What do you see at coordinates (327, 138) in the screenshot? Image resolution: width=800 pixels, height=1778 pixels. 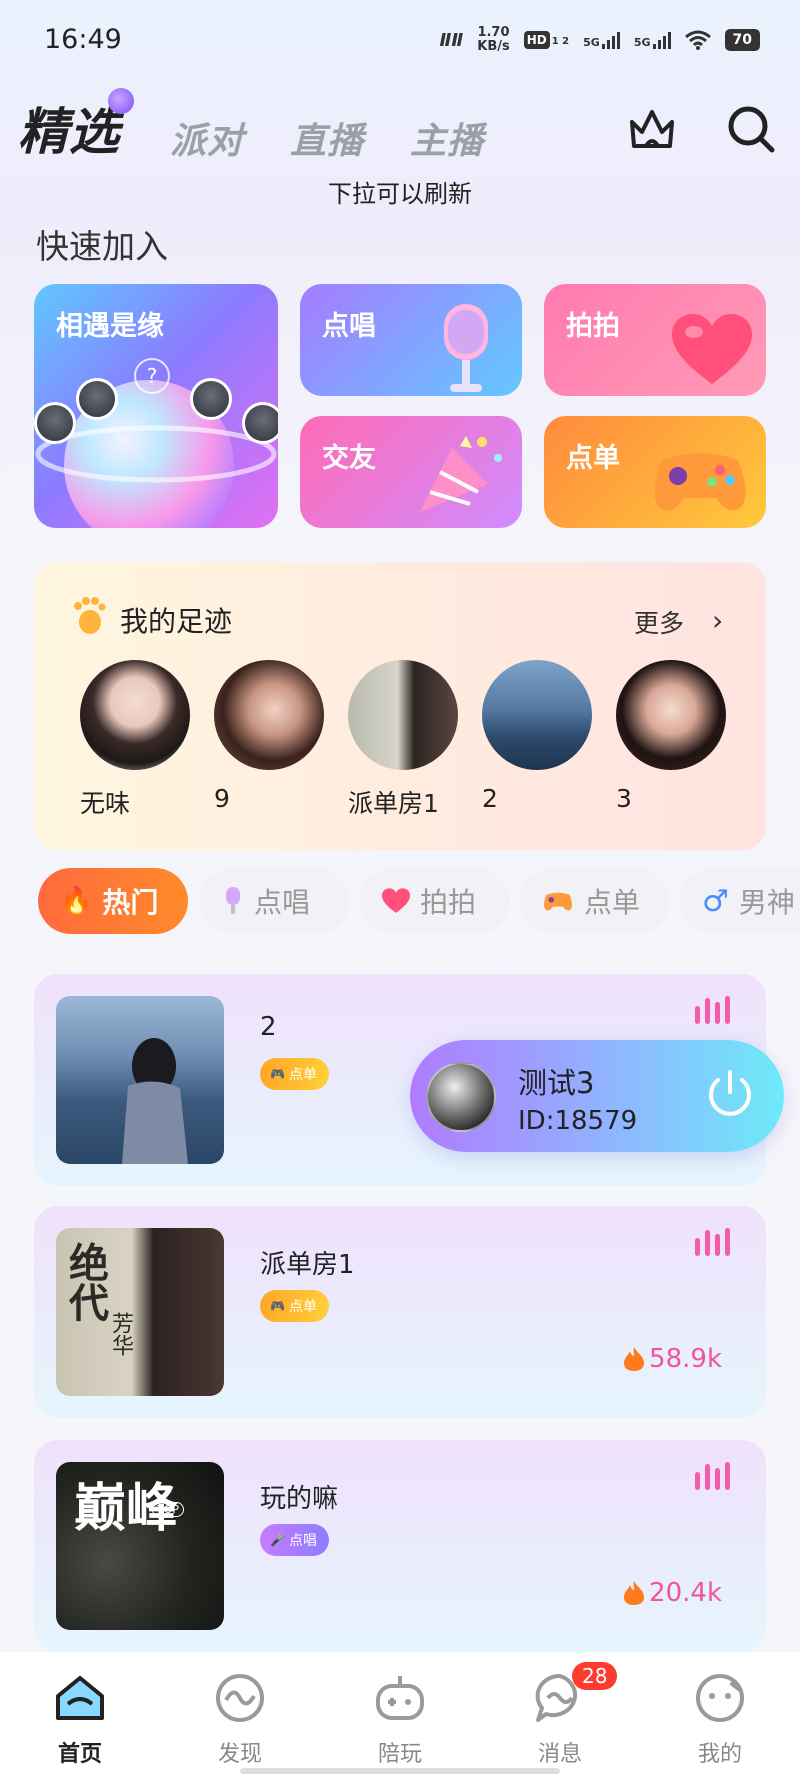 I see `tab-live: 直播` at bounding box center [327, 138].